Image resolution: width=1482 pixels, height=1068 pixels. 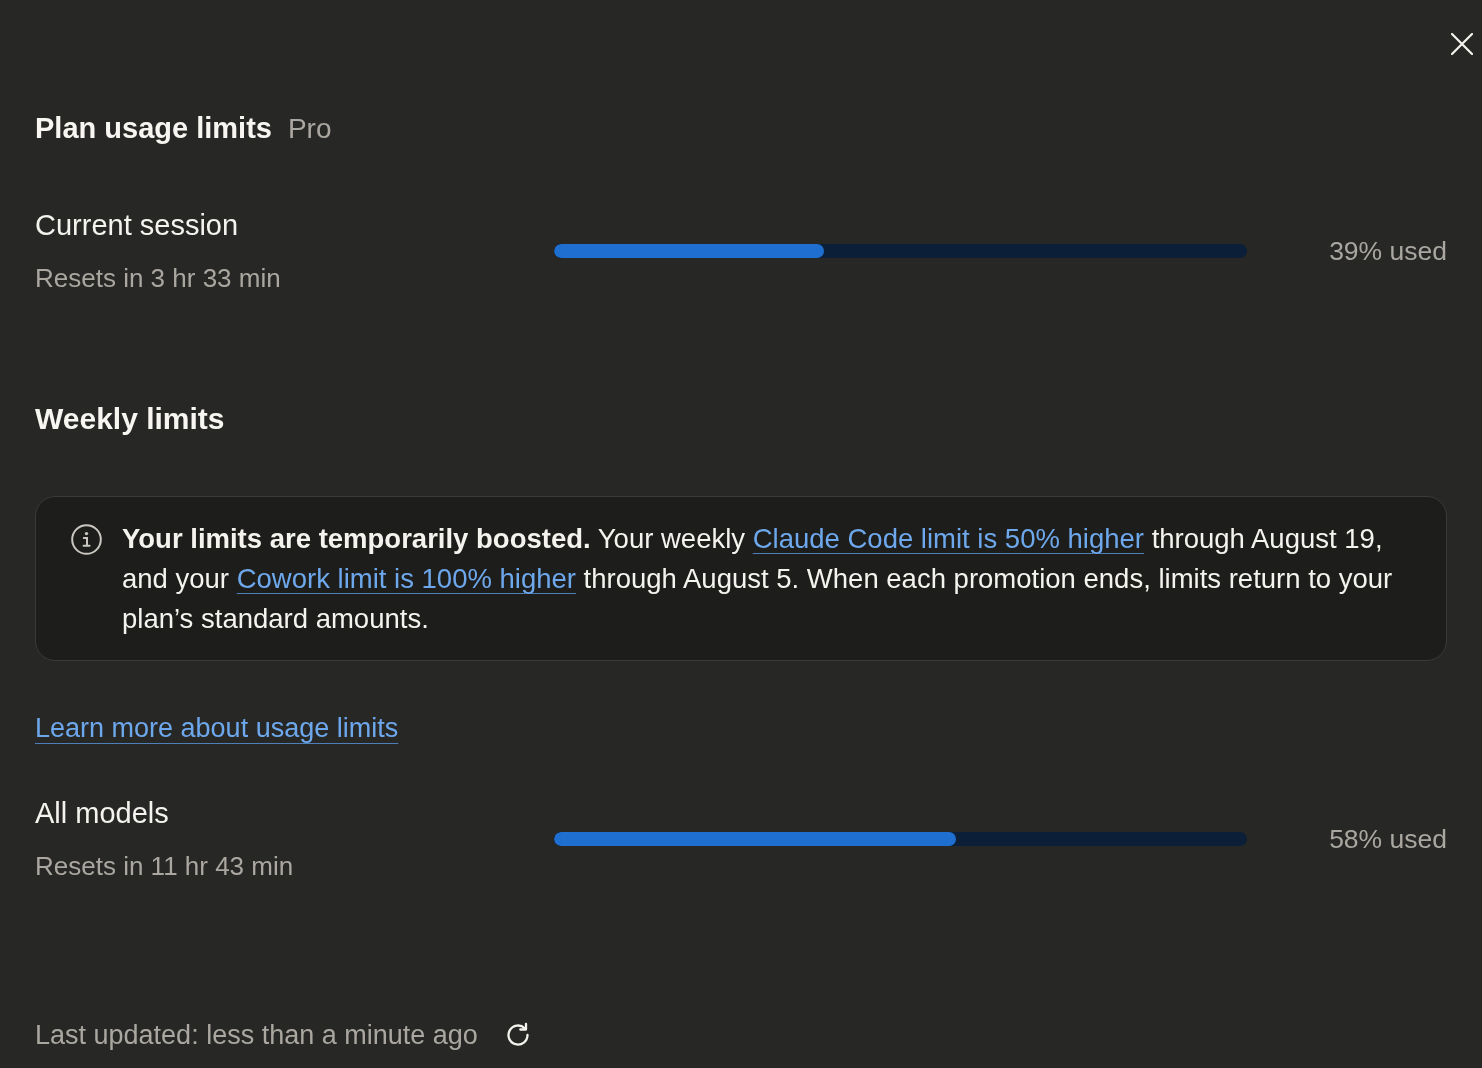 What do you see at coordinates (130, 419) in the screenshot?
I see `section-title: Weekly limits` at bounding box center [130, 419].